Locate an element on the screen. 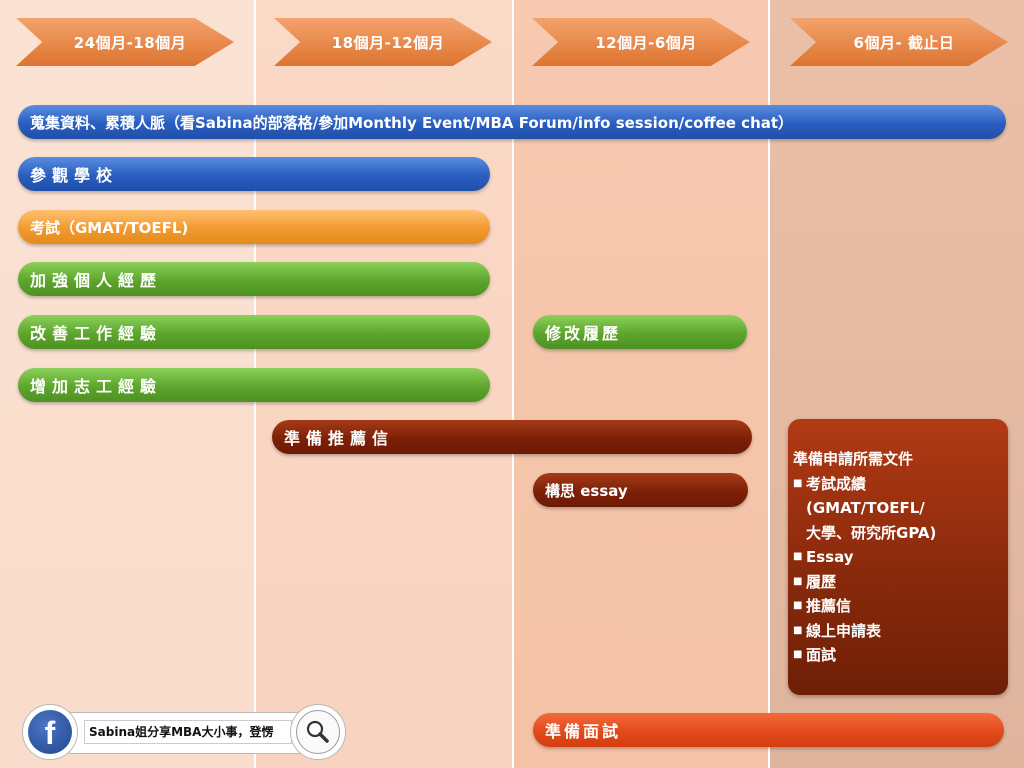 Image resolution: width=1024 pixels, height=768 pixels. bar-edit-resume: 修改履歷 is located at coordinates (640, 332).